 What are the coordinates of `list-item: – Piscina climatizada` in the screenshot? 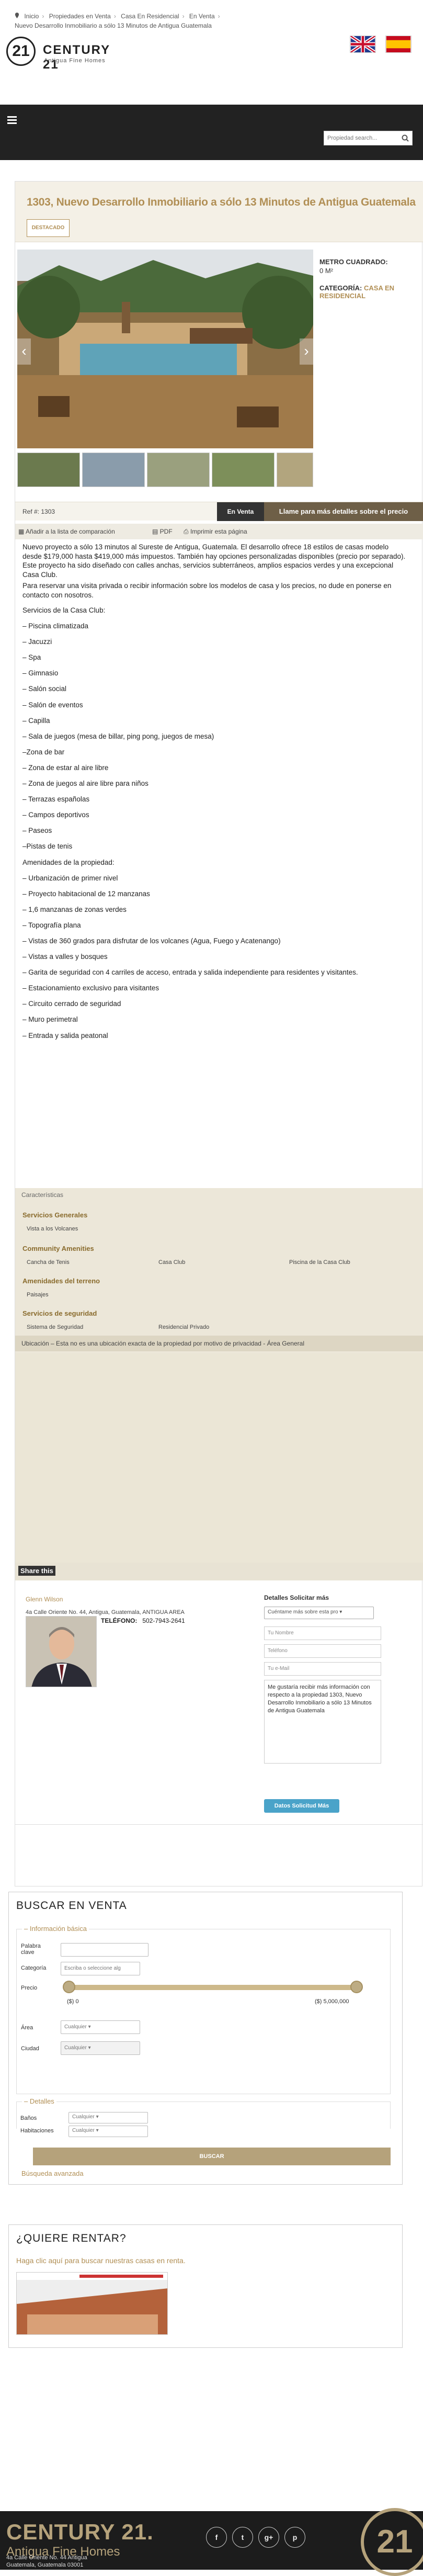 It's located at (55, 626).